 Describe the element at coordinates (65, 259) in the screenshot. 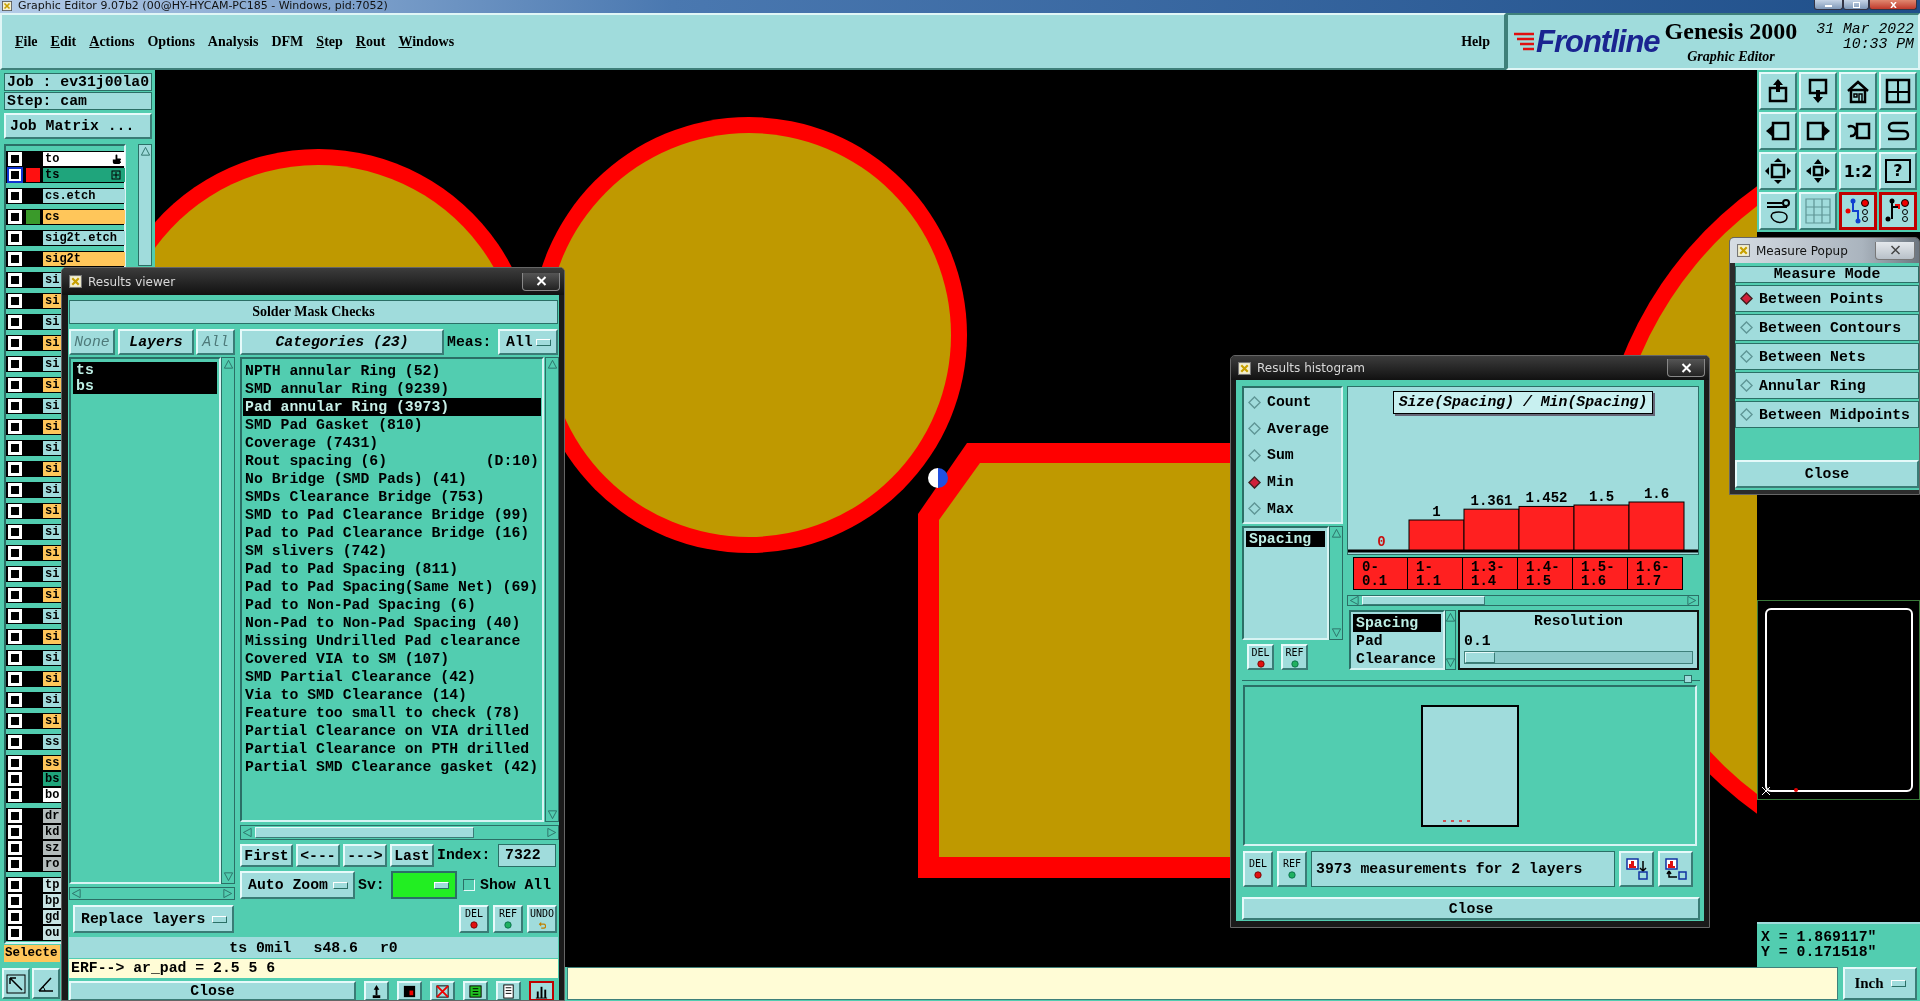

I see `layer-row: sig2t` at that location.